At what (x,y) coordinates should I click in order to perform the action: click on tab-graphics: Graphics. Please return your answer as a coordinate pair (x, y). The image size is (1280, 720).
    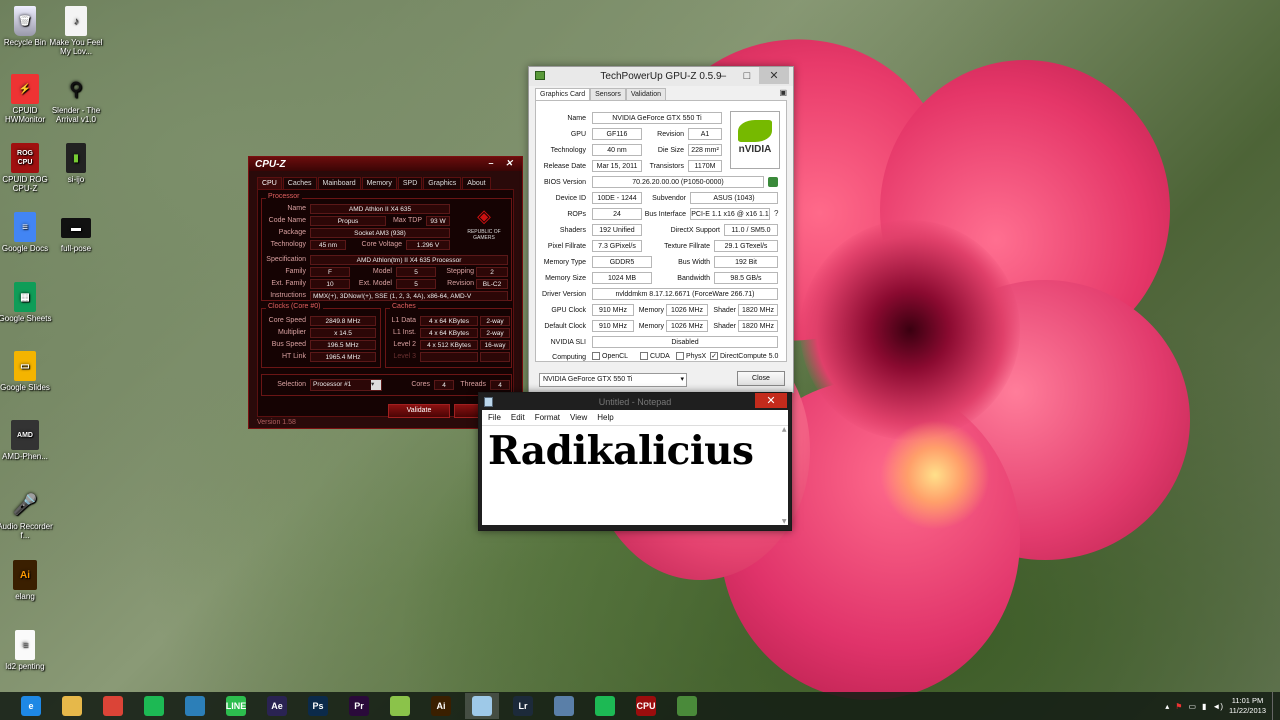
    Looking at the image, I should click on (442, 183).